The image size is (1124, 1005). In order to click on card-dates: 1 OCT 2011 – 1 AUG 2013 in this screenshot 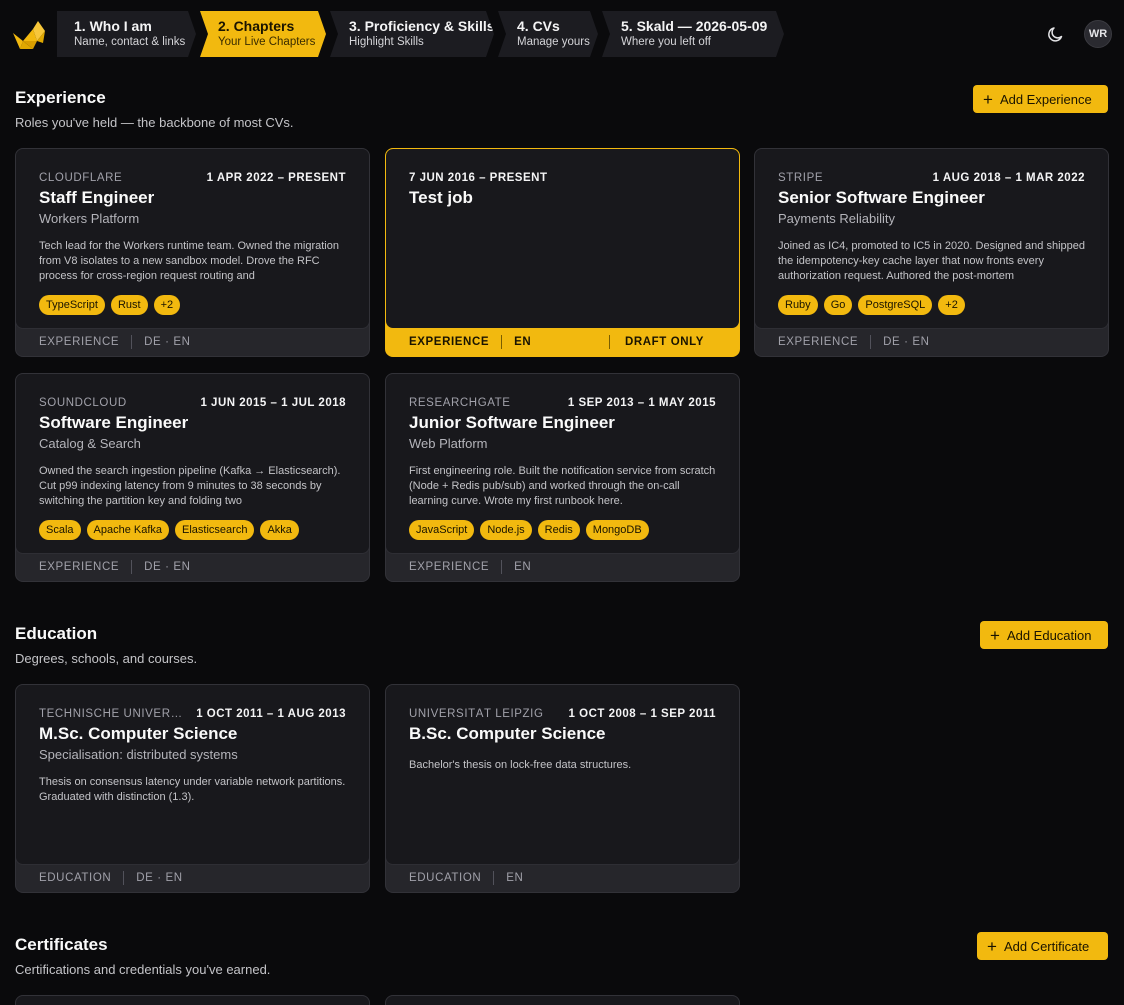, I will do `click(271, 714)`.